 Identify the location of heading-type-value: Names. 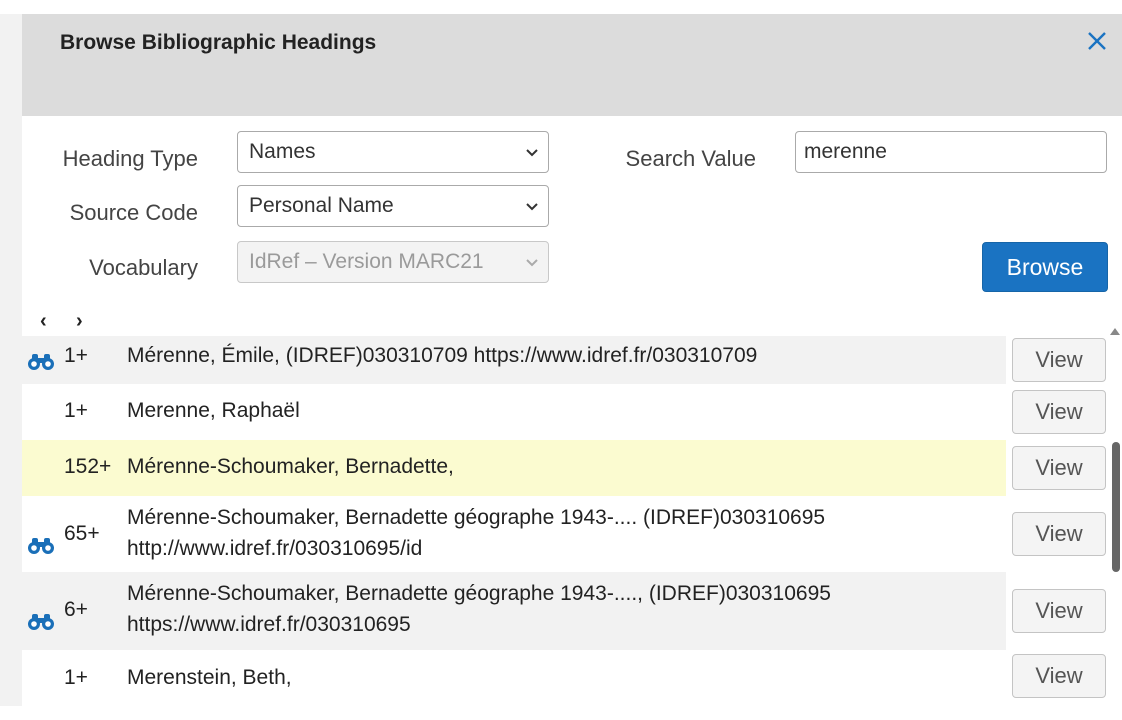
(282, 151).